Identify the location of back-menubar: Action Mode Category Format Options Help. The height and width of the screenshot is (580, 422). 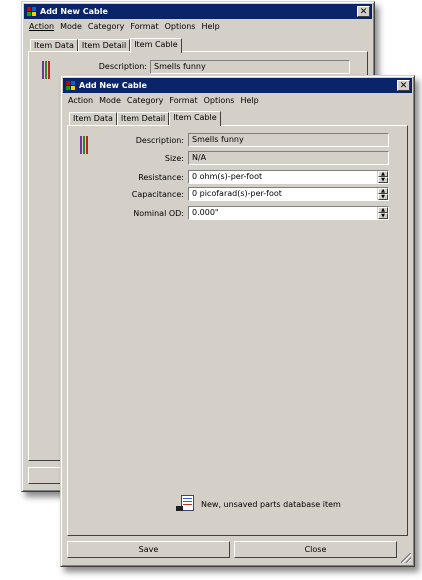
(124, 27).